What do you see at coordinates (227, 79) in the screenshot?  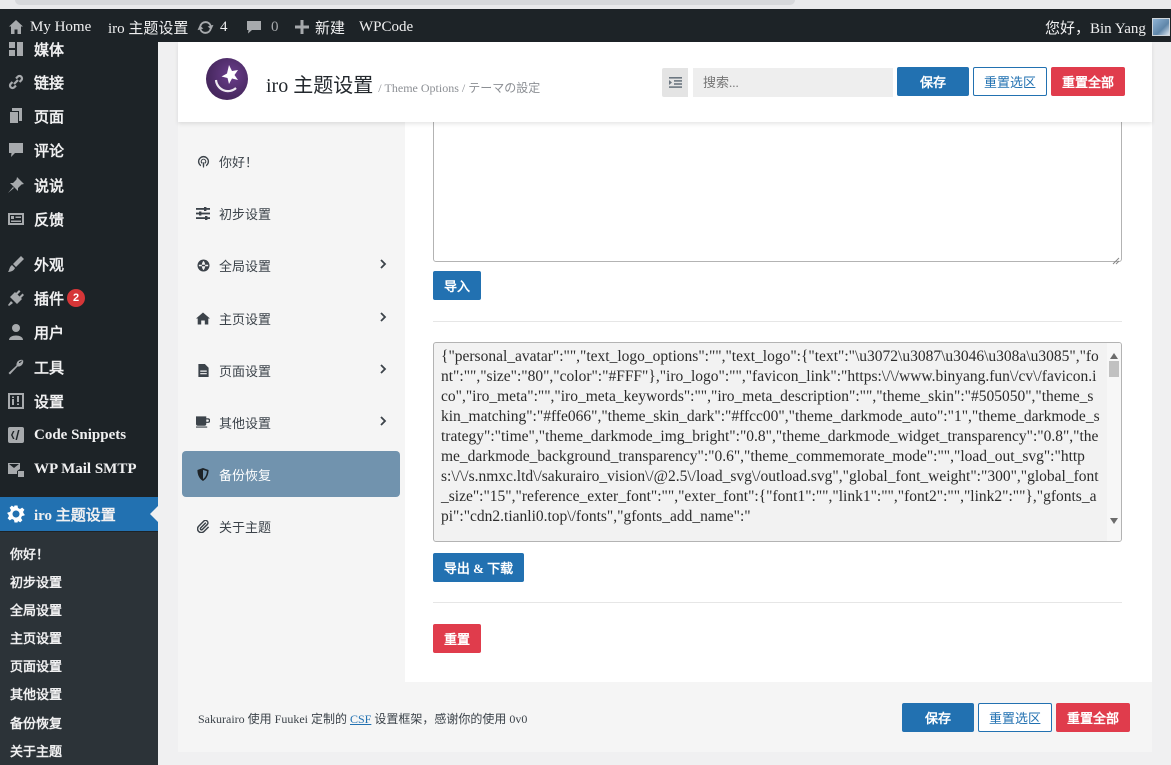 I see `theme-logo` at bounding box center [227, 79].